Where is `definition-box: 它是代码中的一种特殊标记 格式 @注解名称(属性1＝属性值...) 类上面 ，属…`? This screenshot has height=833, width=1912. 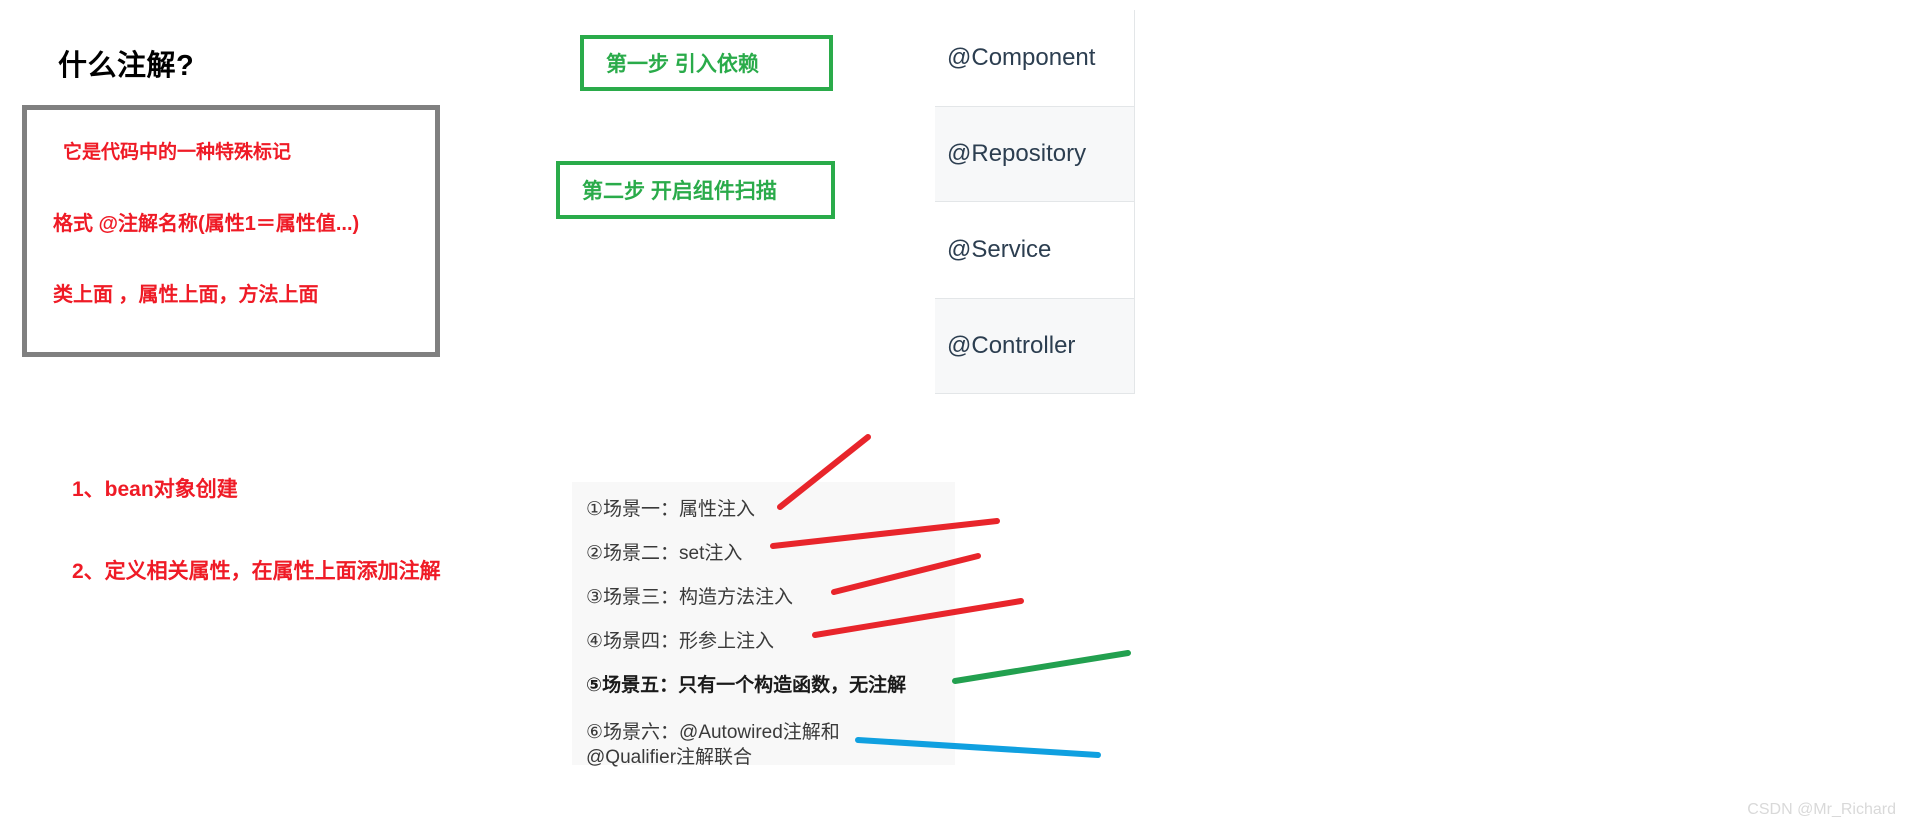
definition-box: 它是代码中的一种特殊标记 格式 @注解名称(属性1＝属性值...) 类上面 ，属… is located at coordinates (231, 231).